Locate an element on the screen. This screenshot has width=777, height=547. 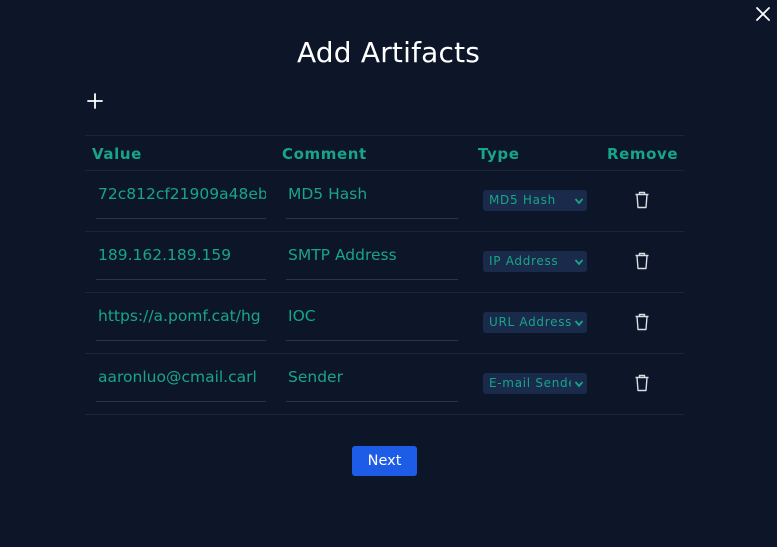
type-select-value: MD5 Hash is located at coordinates (522, 200).